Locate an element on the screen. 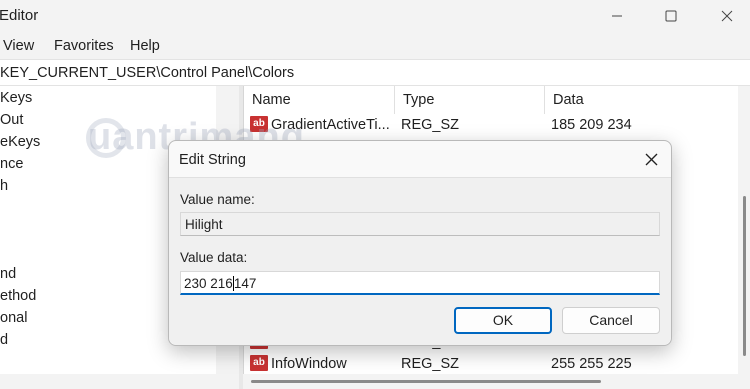  close-window-button is located at coordinates (727, 16).